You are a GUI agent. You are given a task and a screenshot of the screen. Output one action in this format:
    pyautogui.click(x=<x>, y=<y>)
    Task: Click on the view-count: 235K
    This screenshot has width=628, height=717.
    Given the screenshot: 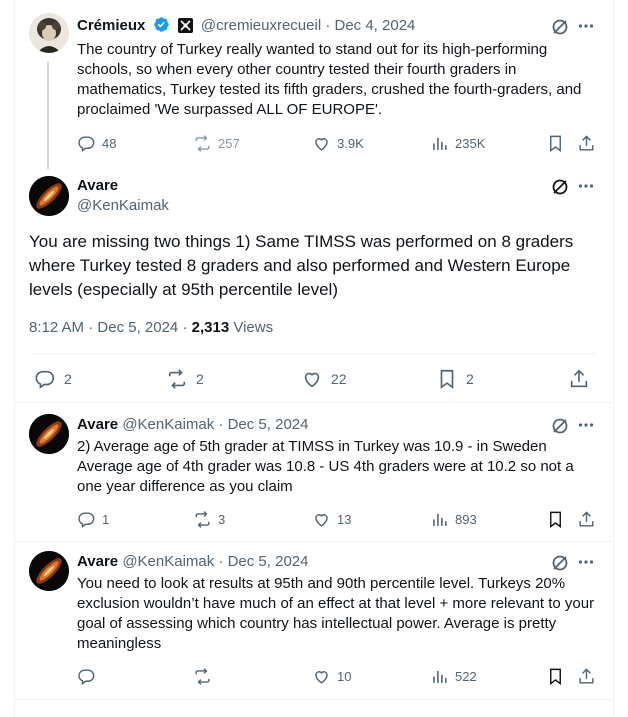 What is the action you would take?
    pyautogui.click(x=470, y=143)
    